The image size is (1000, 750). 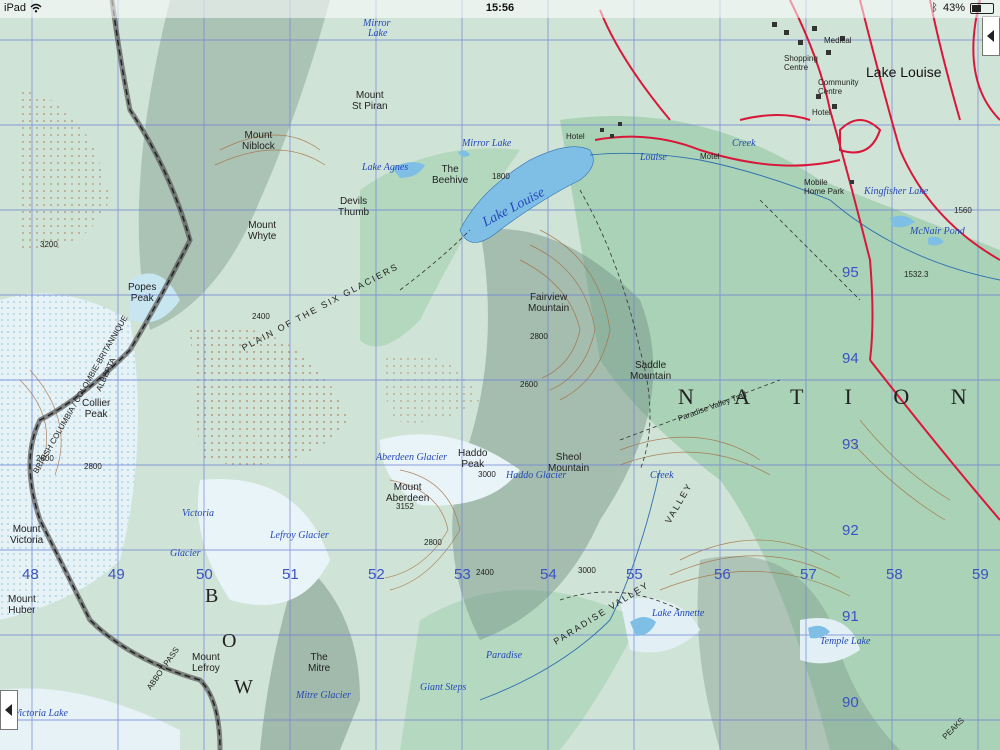 I want to click on grid-easting: 53, so click(x=462, y=574).